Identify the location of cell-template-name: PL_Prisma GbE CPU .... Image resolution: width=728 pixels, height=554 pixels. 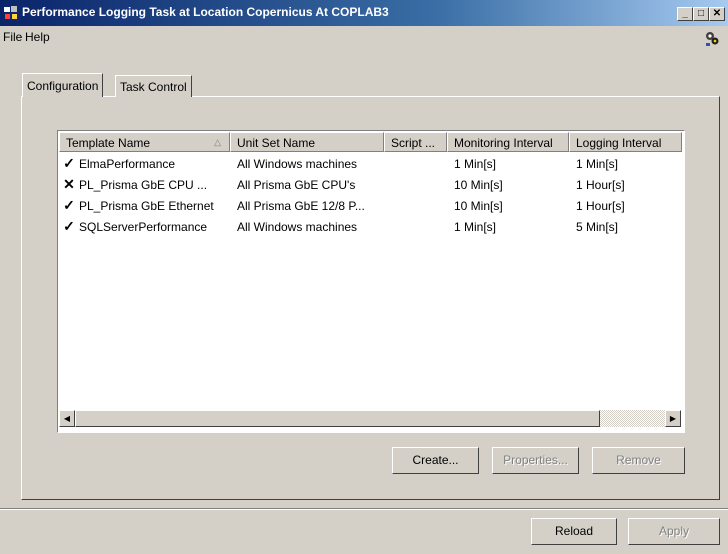
(143, 185).